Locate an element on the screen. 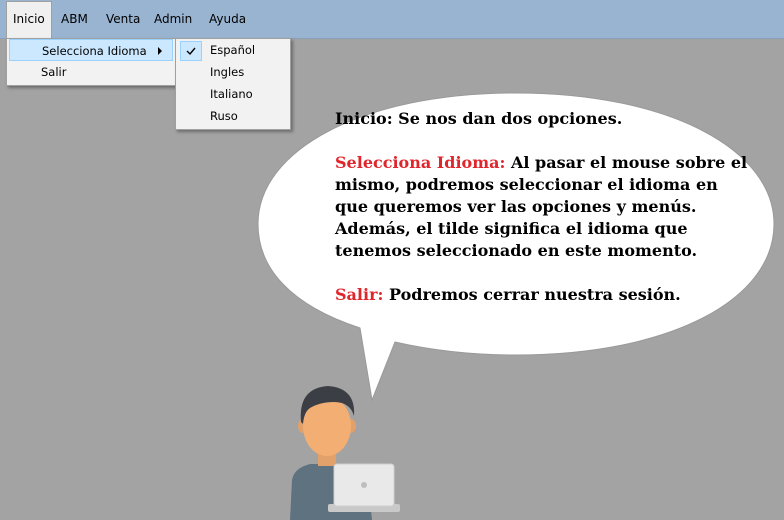 The image size is (784, 520). bubble-paragraph-salir: Salir: Podremos cerrar nuestra sesión. is located at coordinates (545, 295).